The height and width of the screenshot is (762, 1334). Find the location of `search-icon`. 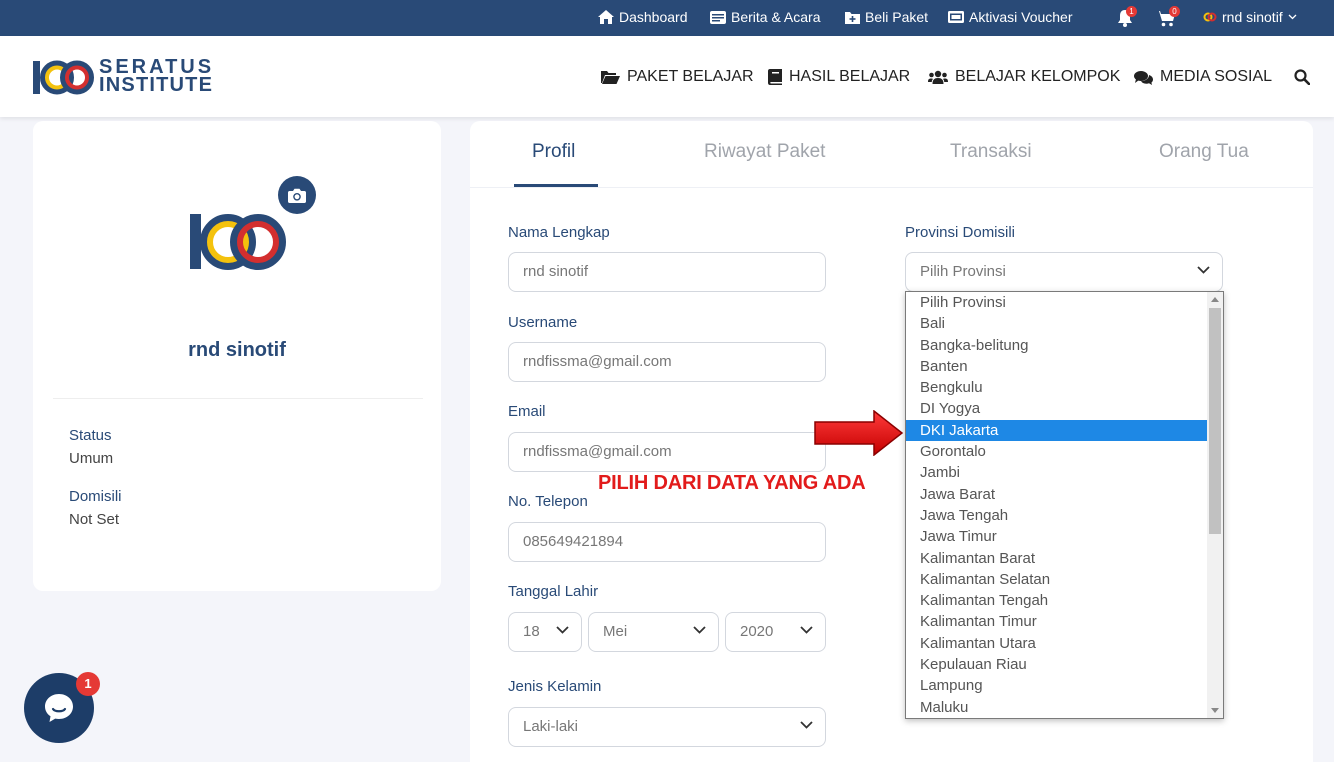

search-icon is located at coordinates (1302, 77).